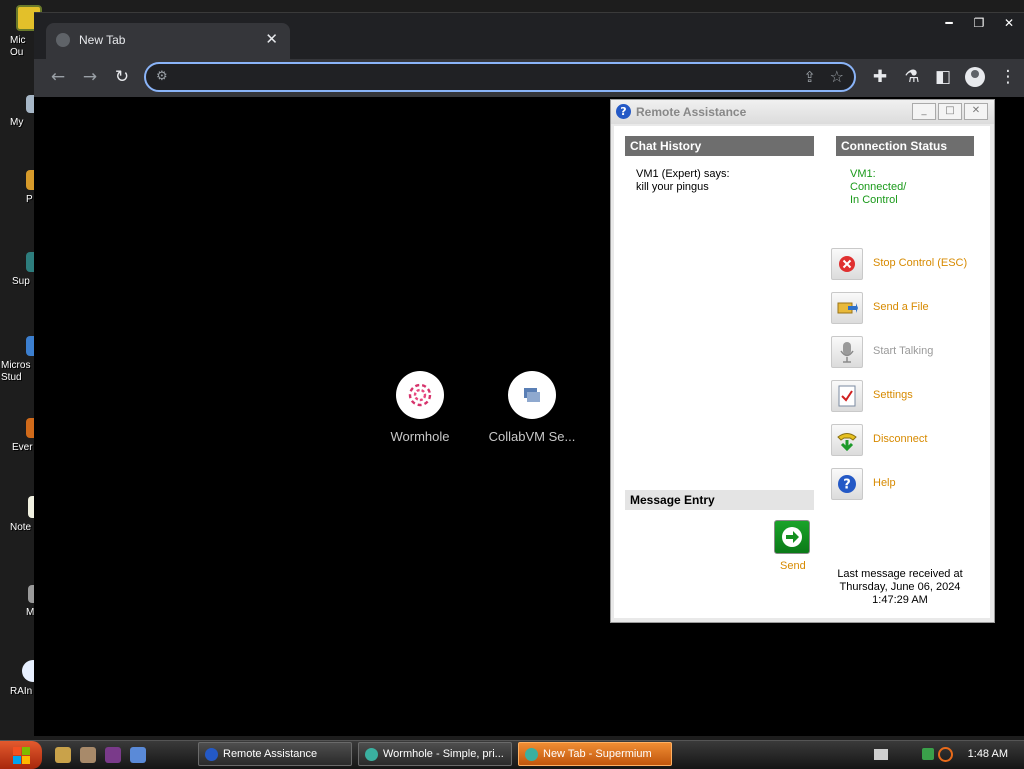  What do you see at coordinates (847, 264) in the screenshot?
I see `stop-icon` at bounding box center [847, 264].